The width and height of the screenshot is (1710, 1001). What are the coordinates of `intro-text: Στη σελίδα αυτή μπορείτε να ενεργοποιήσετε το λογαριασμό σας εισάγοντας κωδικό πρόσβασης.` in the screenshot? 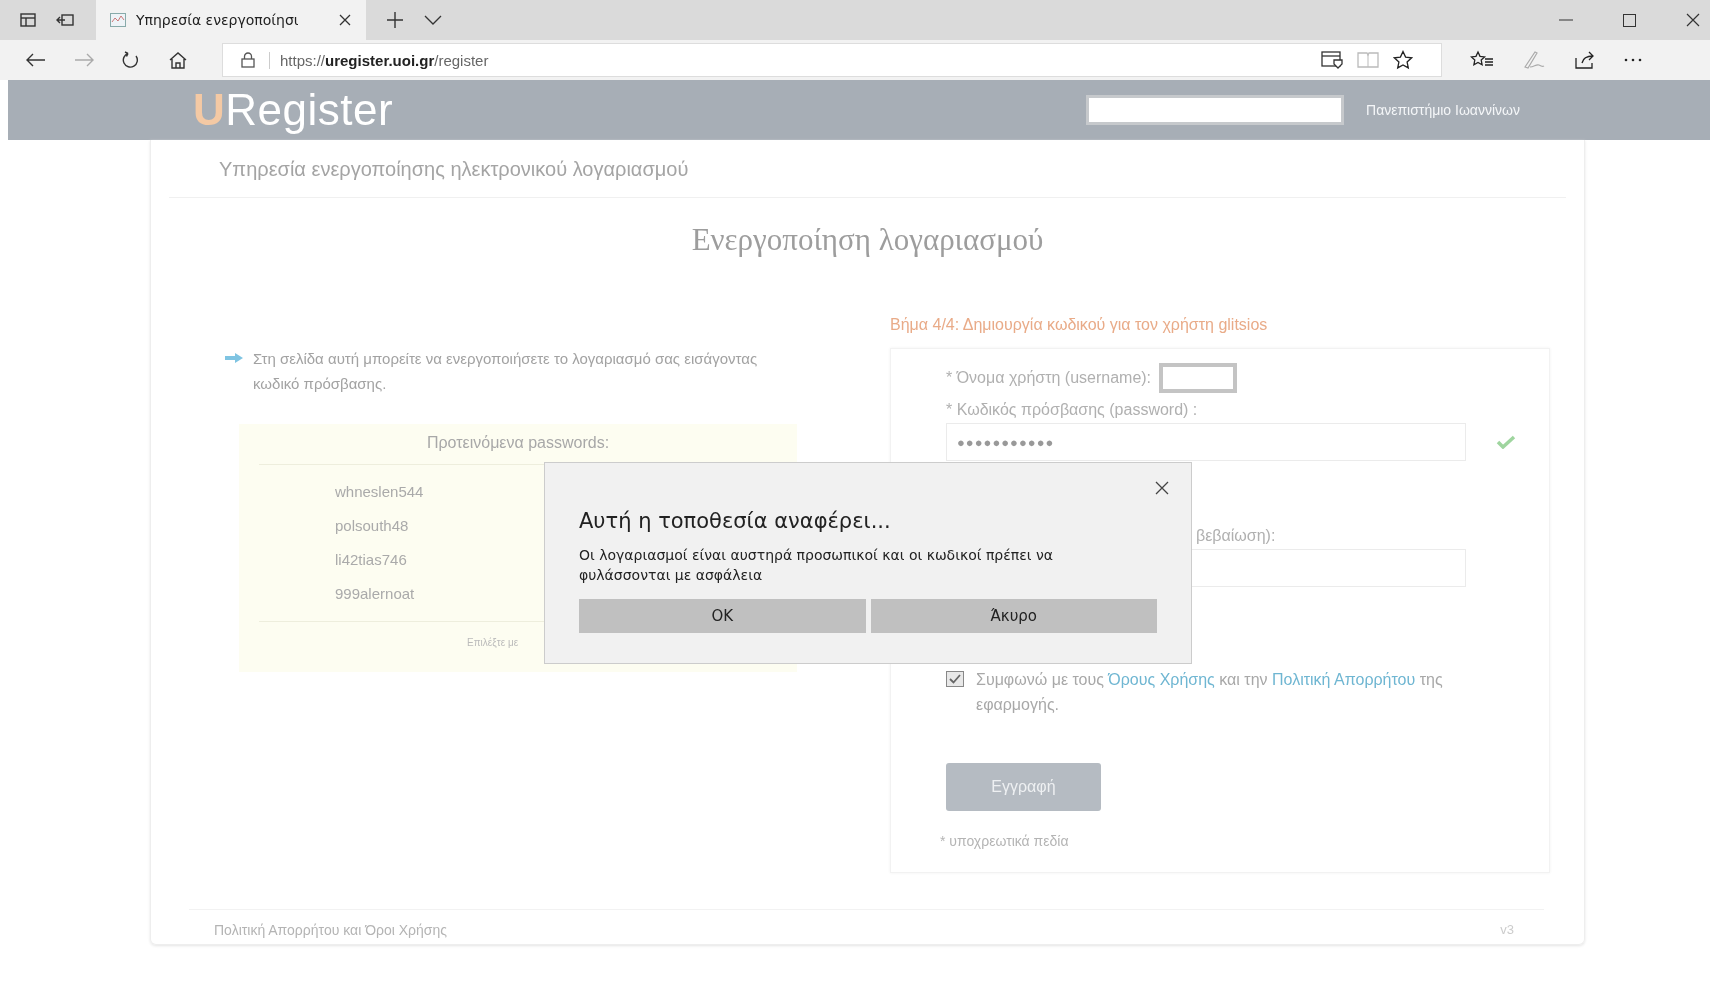 It's located at (506, 371).